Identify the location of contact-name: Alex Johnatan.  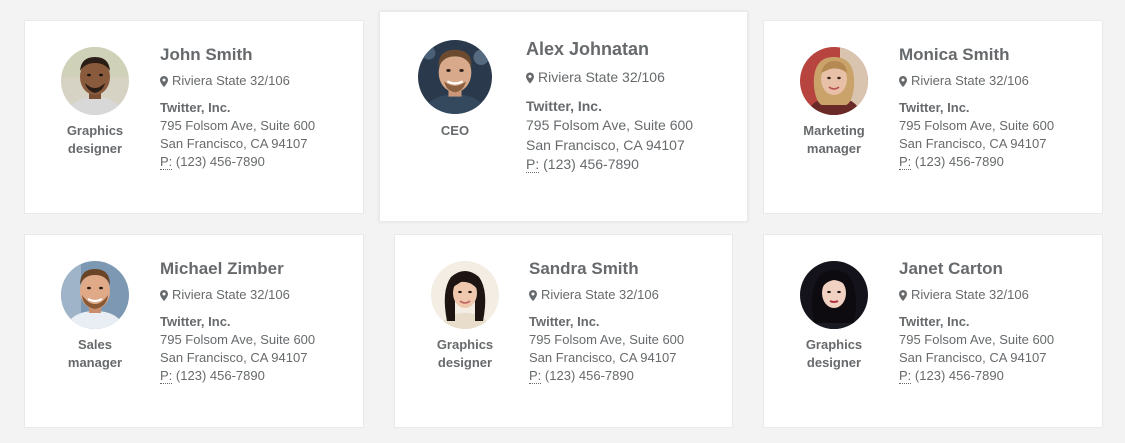
(609, 49).